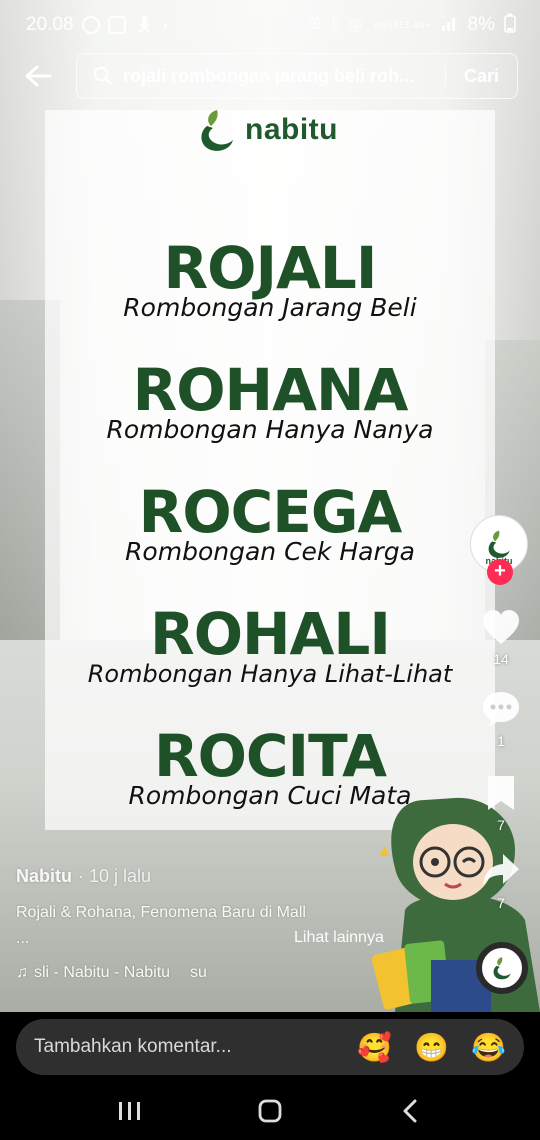  I want to click on term-acronym: ROJALI, so click(270, 268).